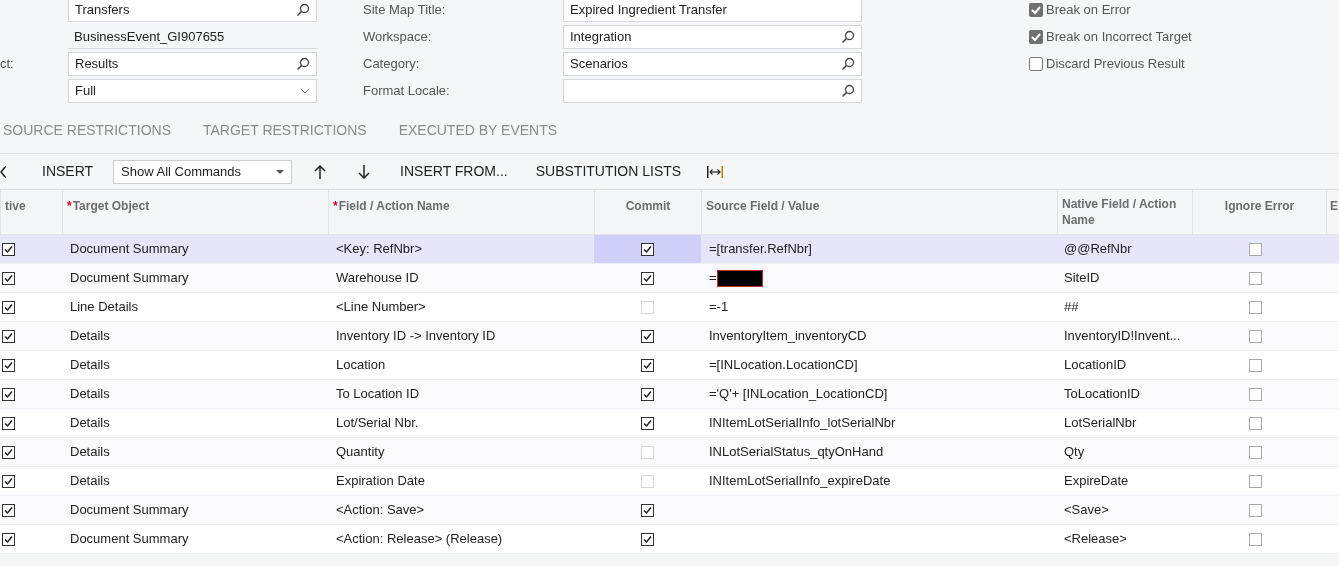  I want to click on column-header: Source Field / Value, so click(879, 212).